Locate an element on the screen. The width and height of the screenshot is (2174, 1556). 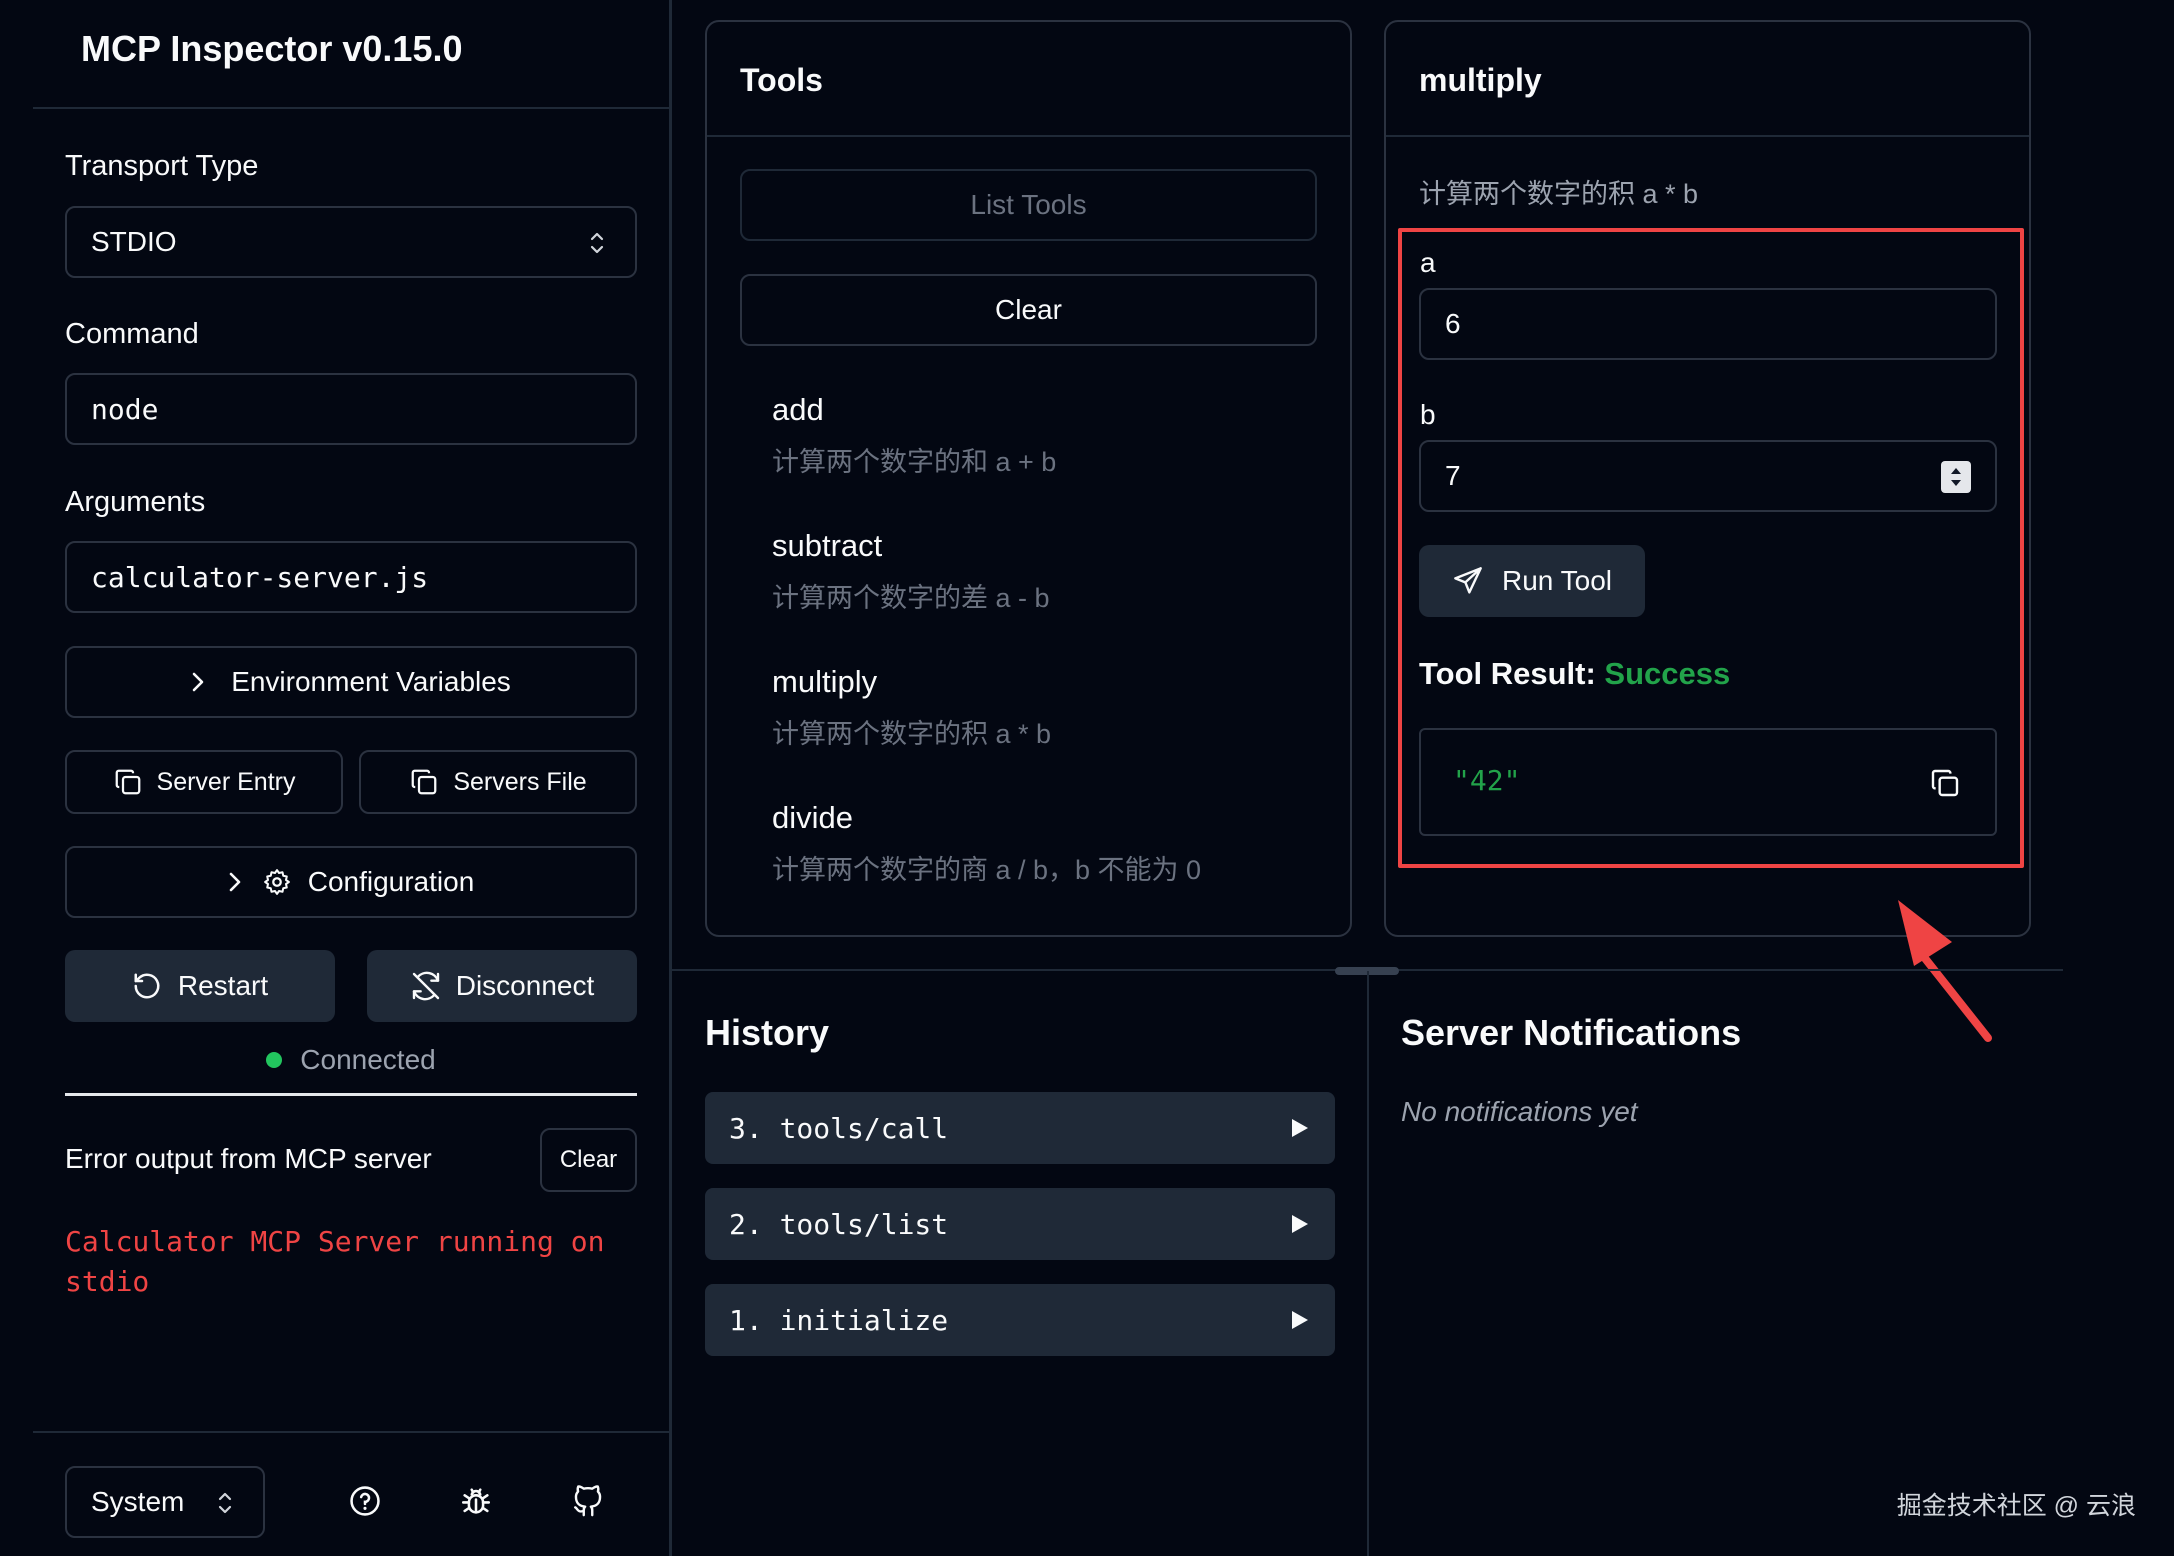
param-a-value: 6 is located at coordinates (1453, 323).